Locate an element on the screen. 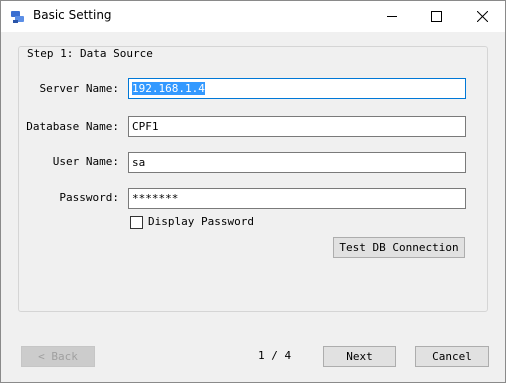 This screenshot has height=383, width=506. database-settings-icon is located at coordinates (17, 17).